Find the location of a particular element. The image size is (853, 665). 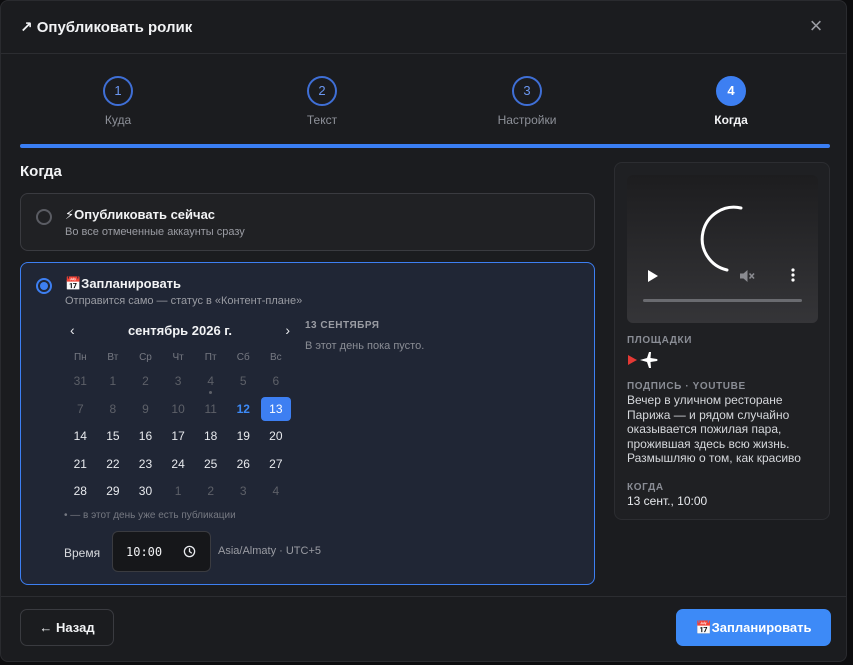

step-text: 2 Текст is located at coordinates (322, 101).